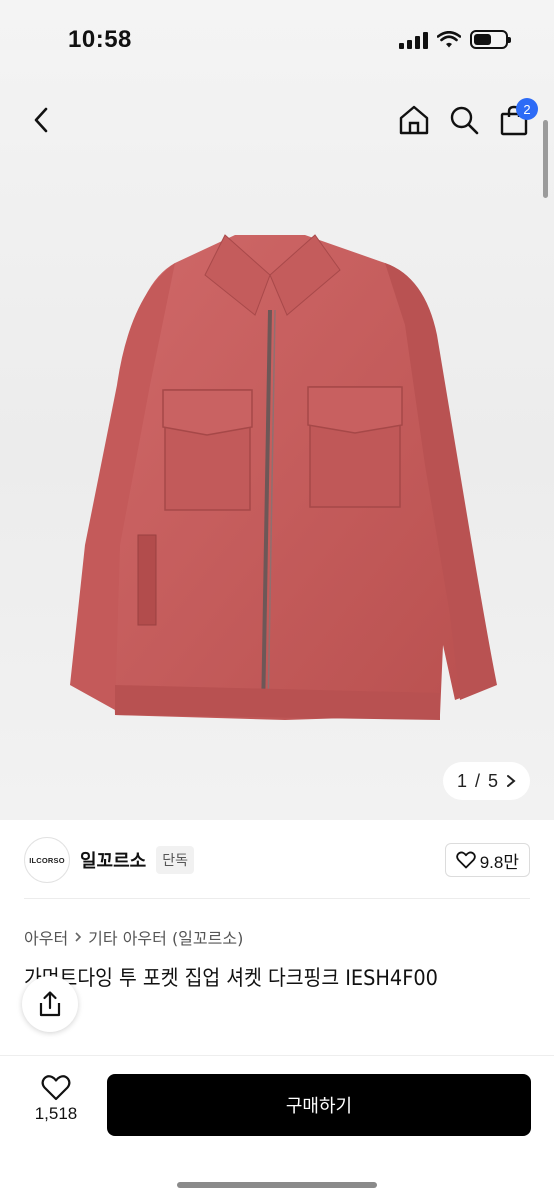 Image resolution: width=554 pixels, height=1200 pixels. I want to click on wifi-icon, so click(449, 38).